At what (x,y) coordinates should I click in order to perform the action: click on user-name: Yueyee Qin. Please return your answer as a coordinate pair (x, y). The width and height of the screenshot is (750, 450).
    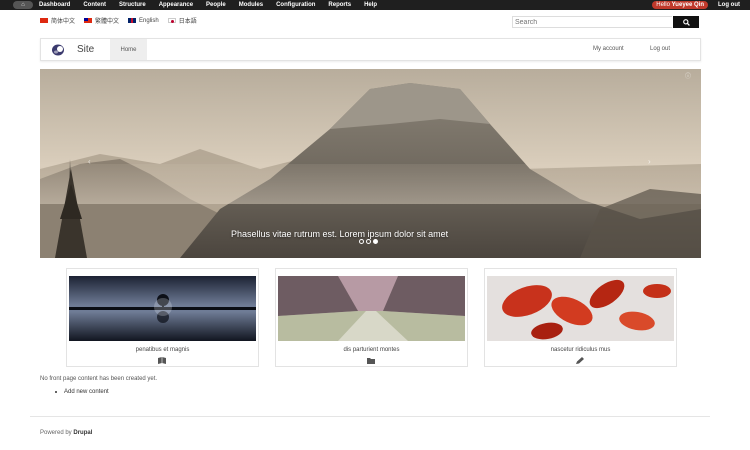
    Looking at the image, I should click on (687, 5).